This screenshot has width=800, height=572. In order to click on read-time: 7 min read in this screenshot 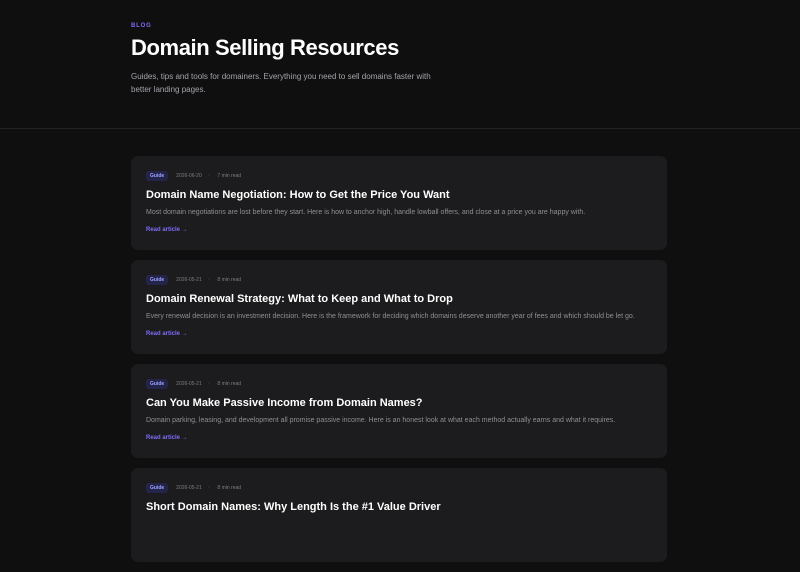, I will do `click(229, 176)`.